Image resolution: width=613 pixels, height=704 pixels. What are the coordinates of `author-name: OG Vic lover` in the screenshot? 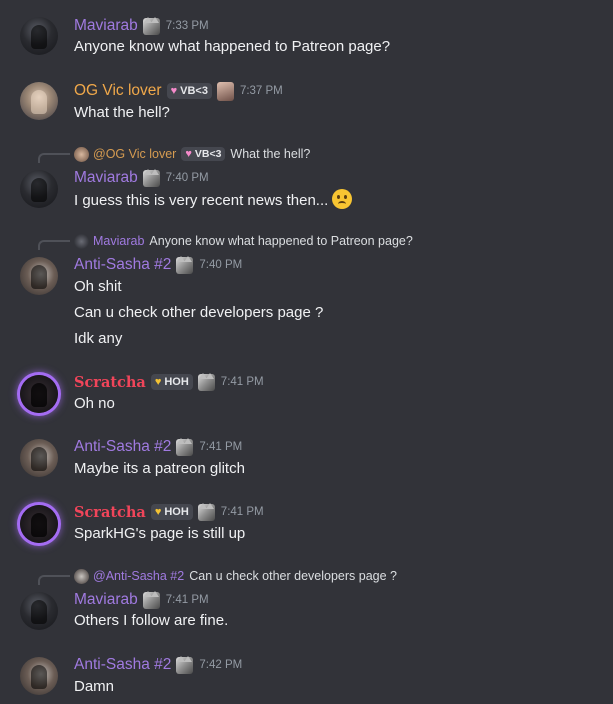 It's located at (118, 91).